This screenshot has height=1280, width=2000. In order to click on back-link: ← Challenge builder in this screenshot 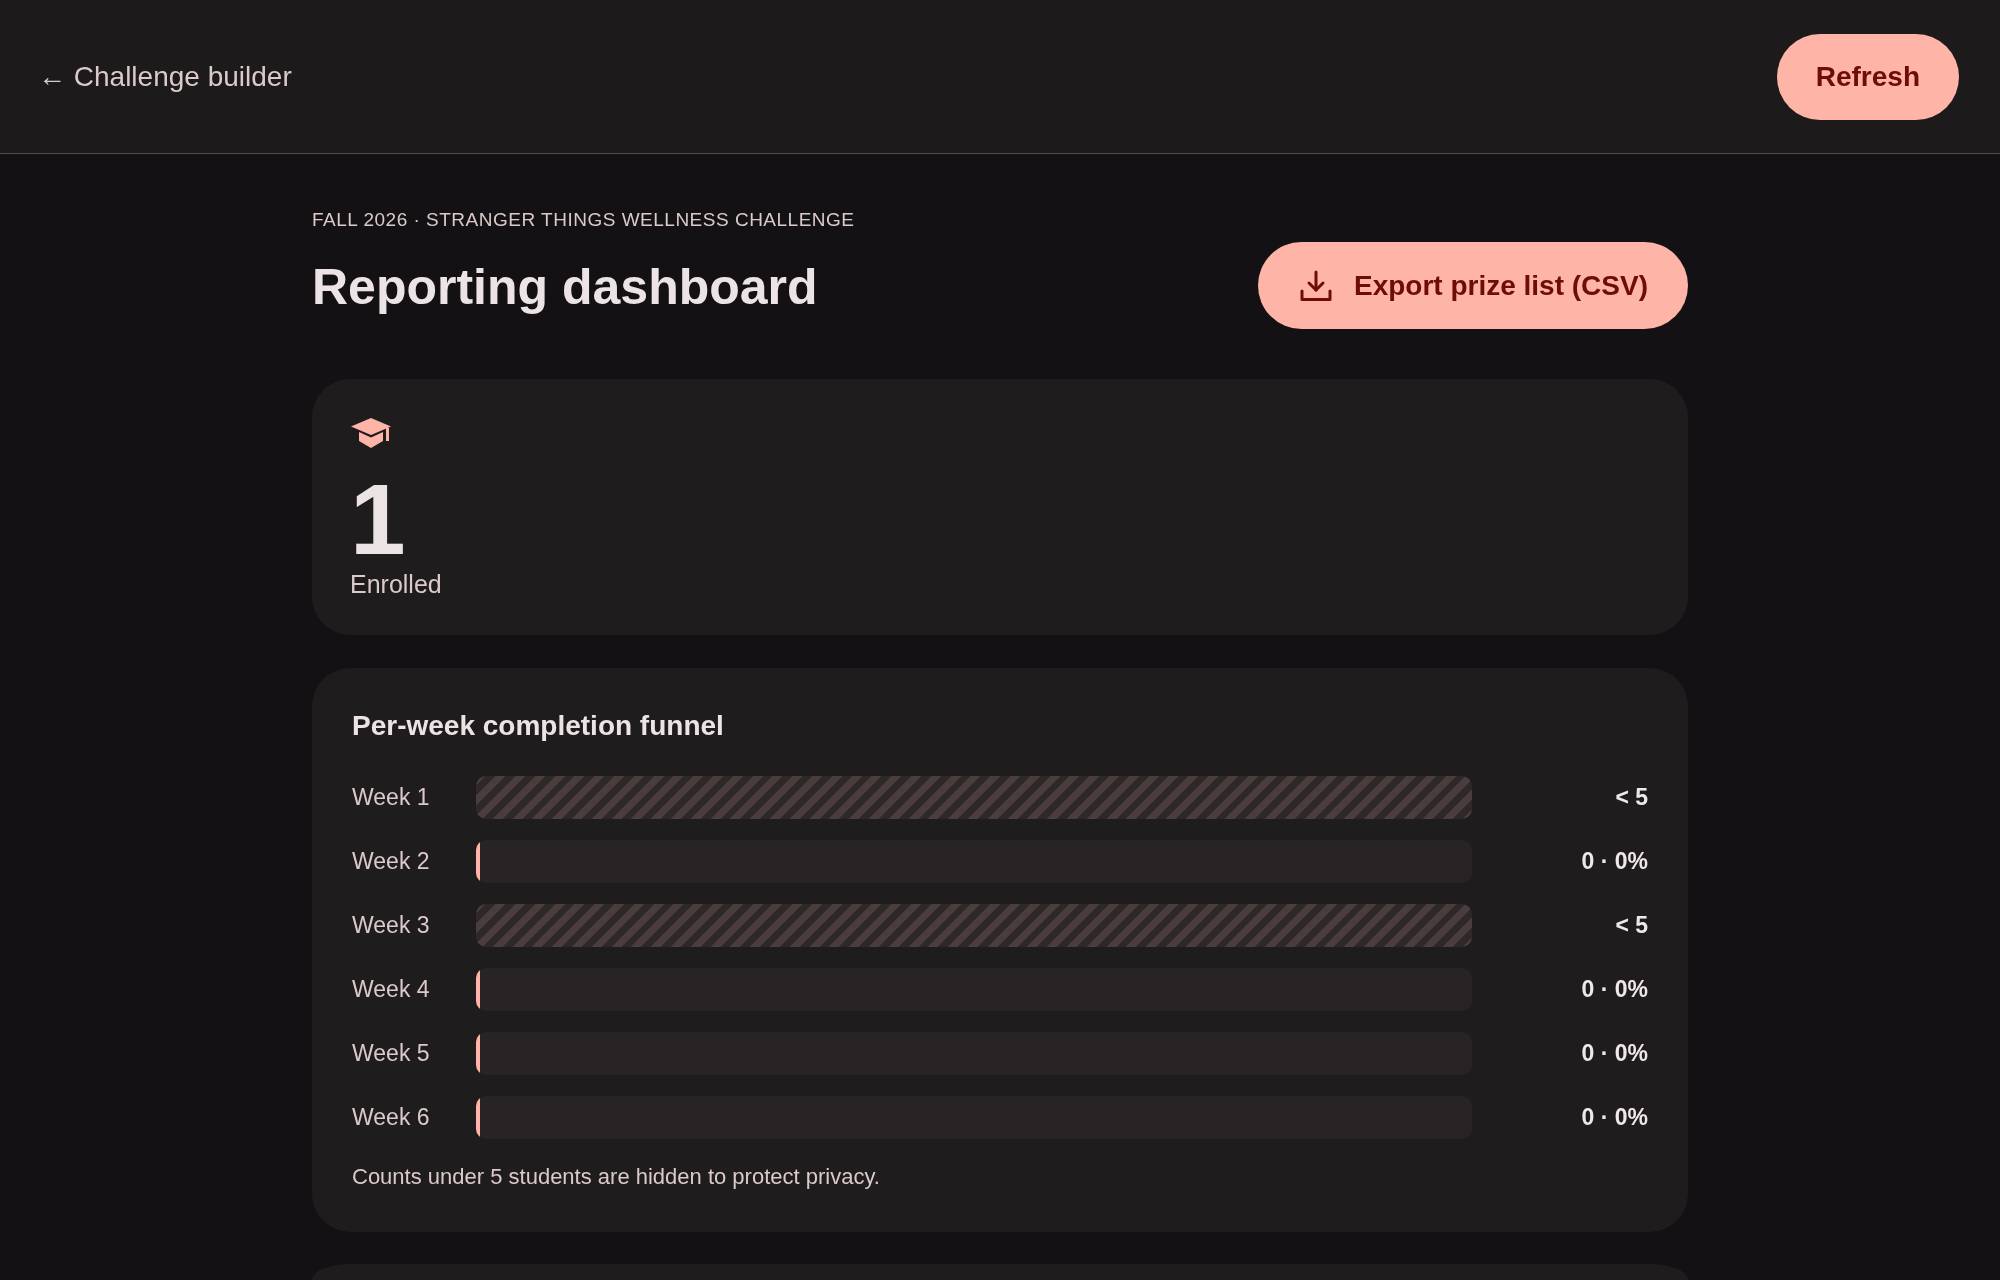, I will do `click(165, 76)`.